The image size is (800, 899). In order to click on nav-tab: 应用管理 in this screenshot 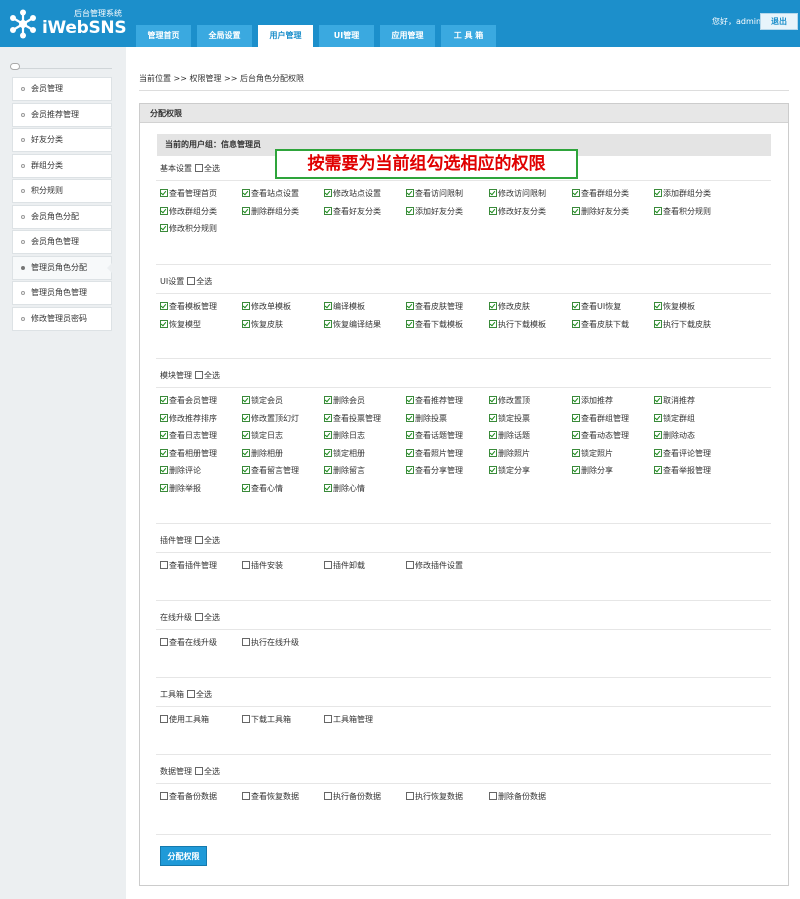, I will do `click(407, 36)`.